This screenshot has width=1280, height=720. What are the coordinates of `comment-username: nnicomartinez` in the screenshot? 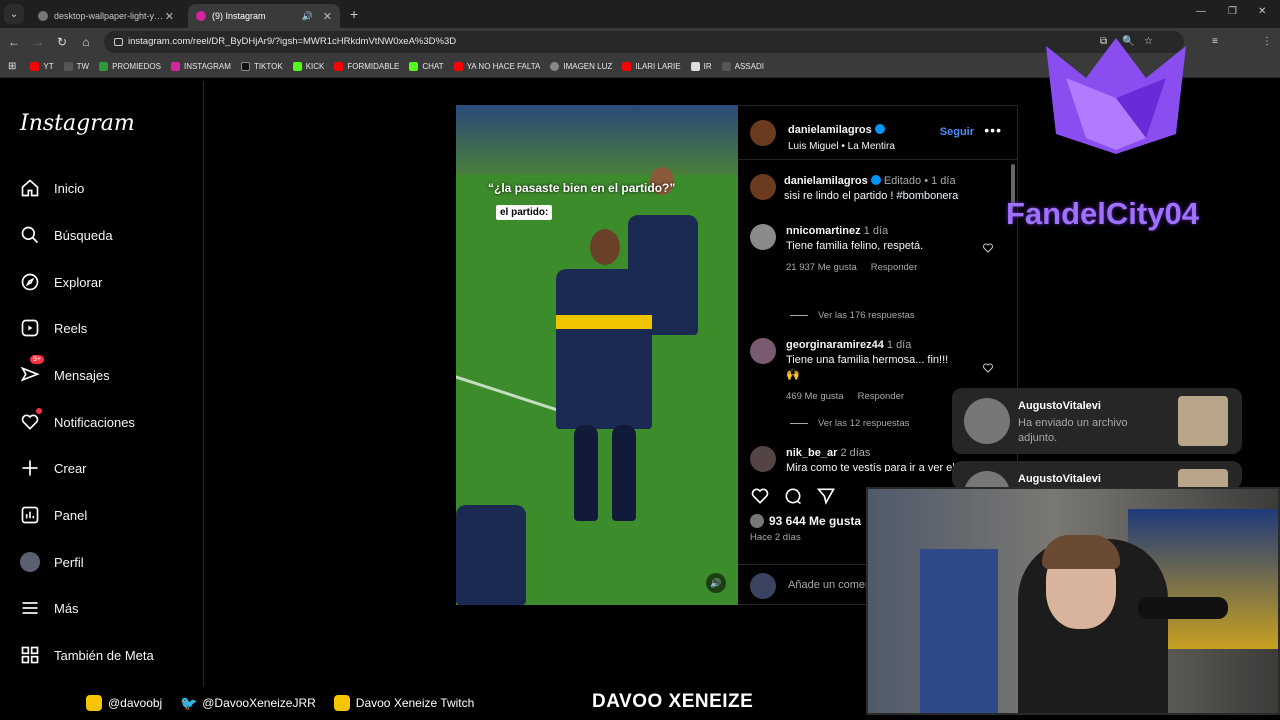 It's located at (823, 231).